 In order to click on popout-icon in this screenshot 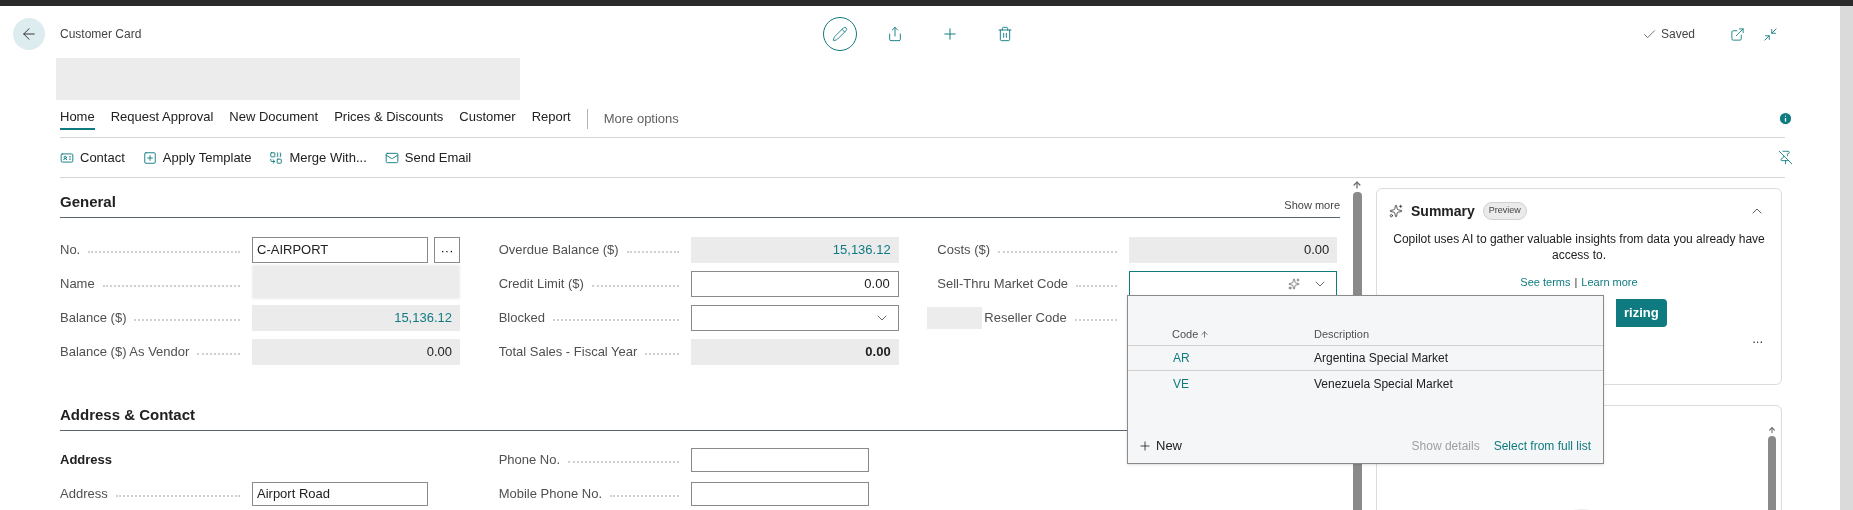, I will do `click(1737, 34)`.